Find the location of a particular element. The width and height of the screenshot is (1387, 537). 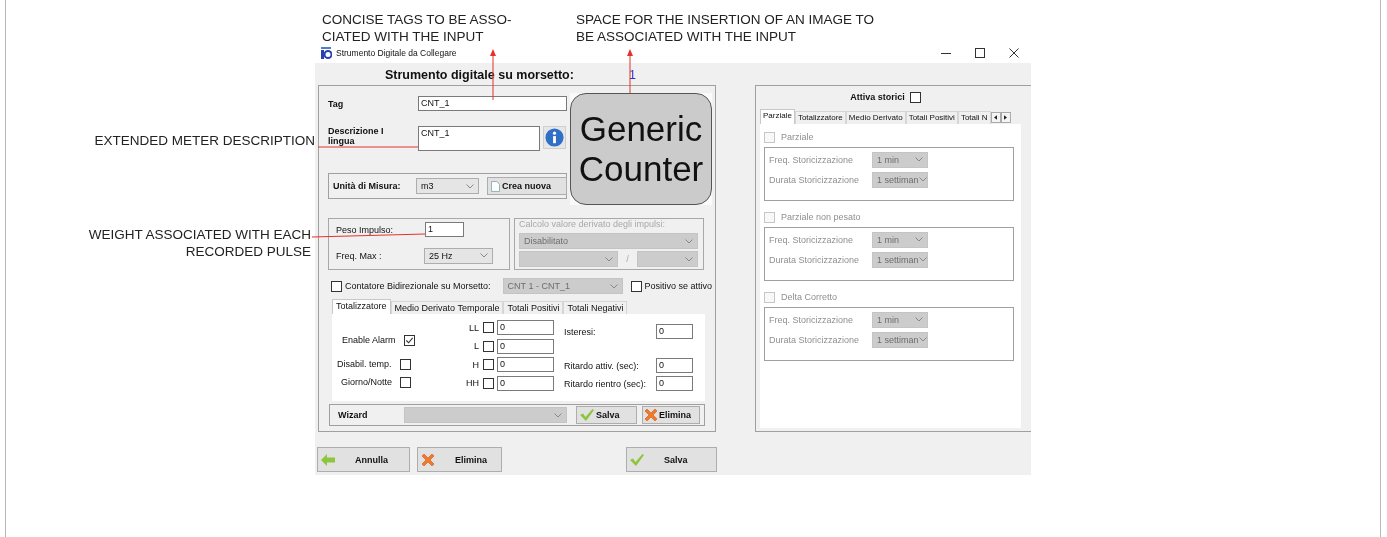

tab: Medio Derivato is located at coordinates (875, 117).